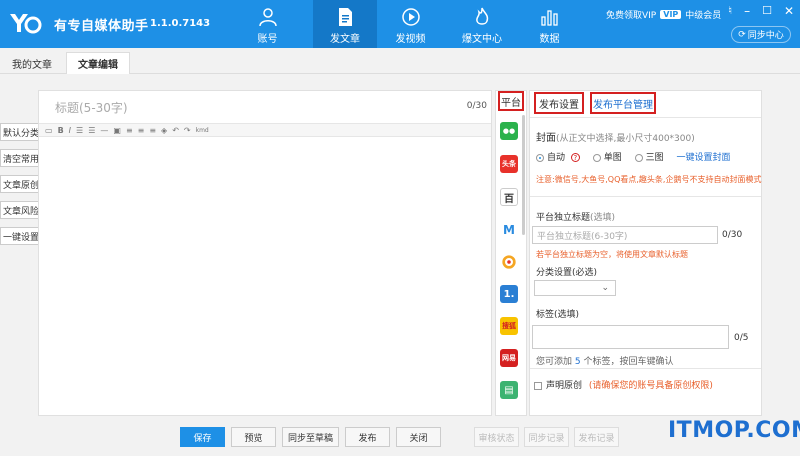 The height and width of the screenshot is (456, 800). I want to click on align-left-icon: ≡, so click(129, 130).